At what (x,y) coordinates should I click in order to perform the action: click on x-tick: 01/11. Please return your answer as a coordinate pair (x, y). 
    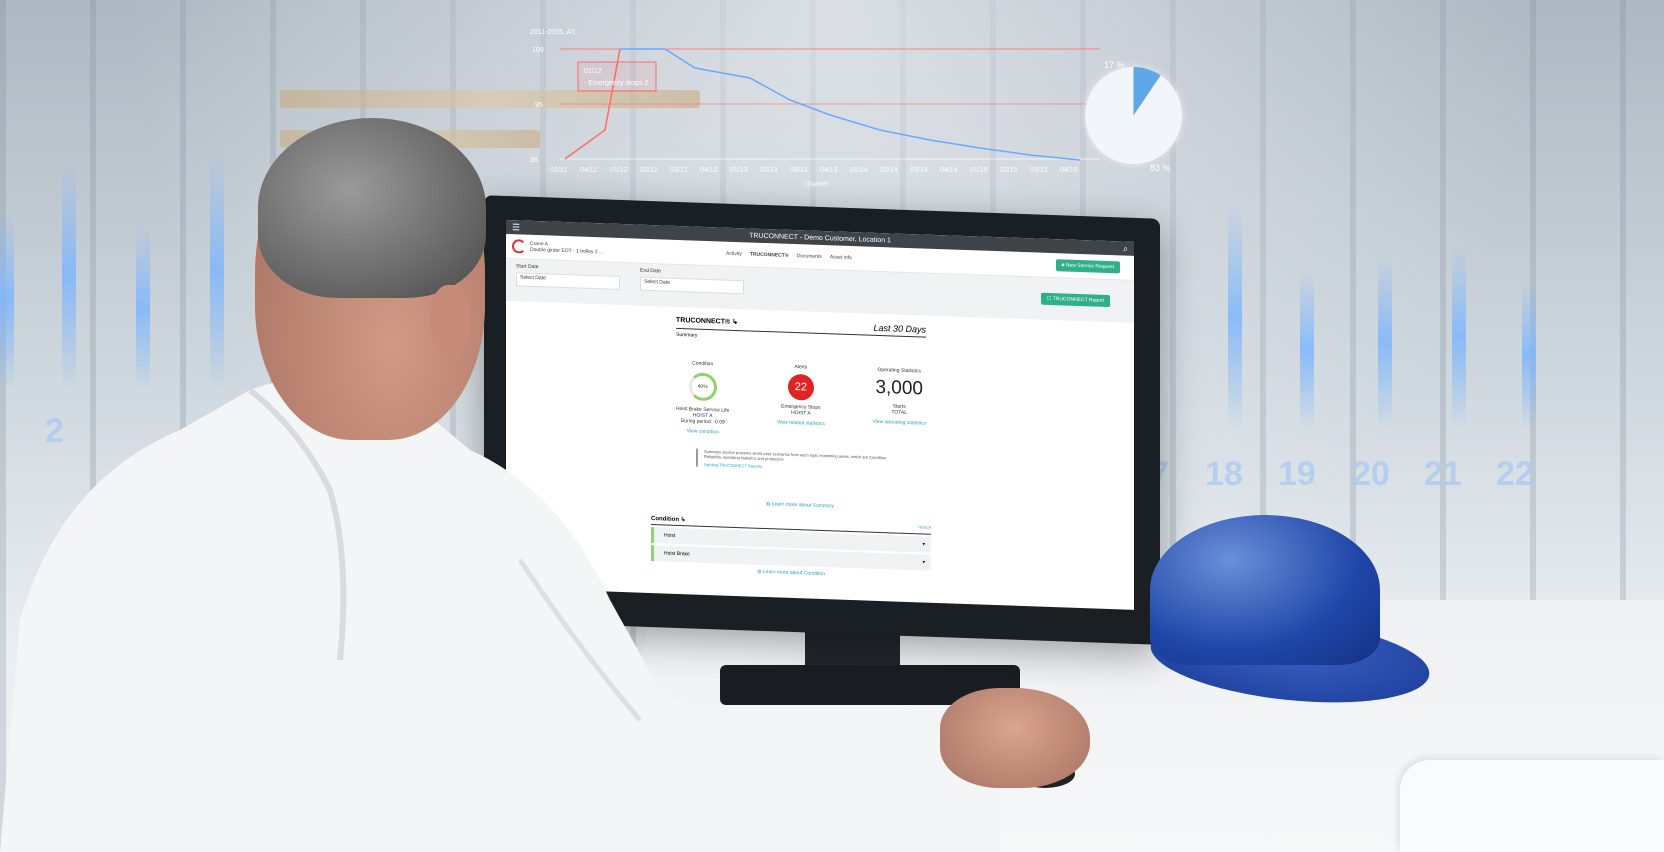
    Looking at the image, I should click on (558, 170).